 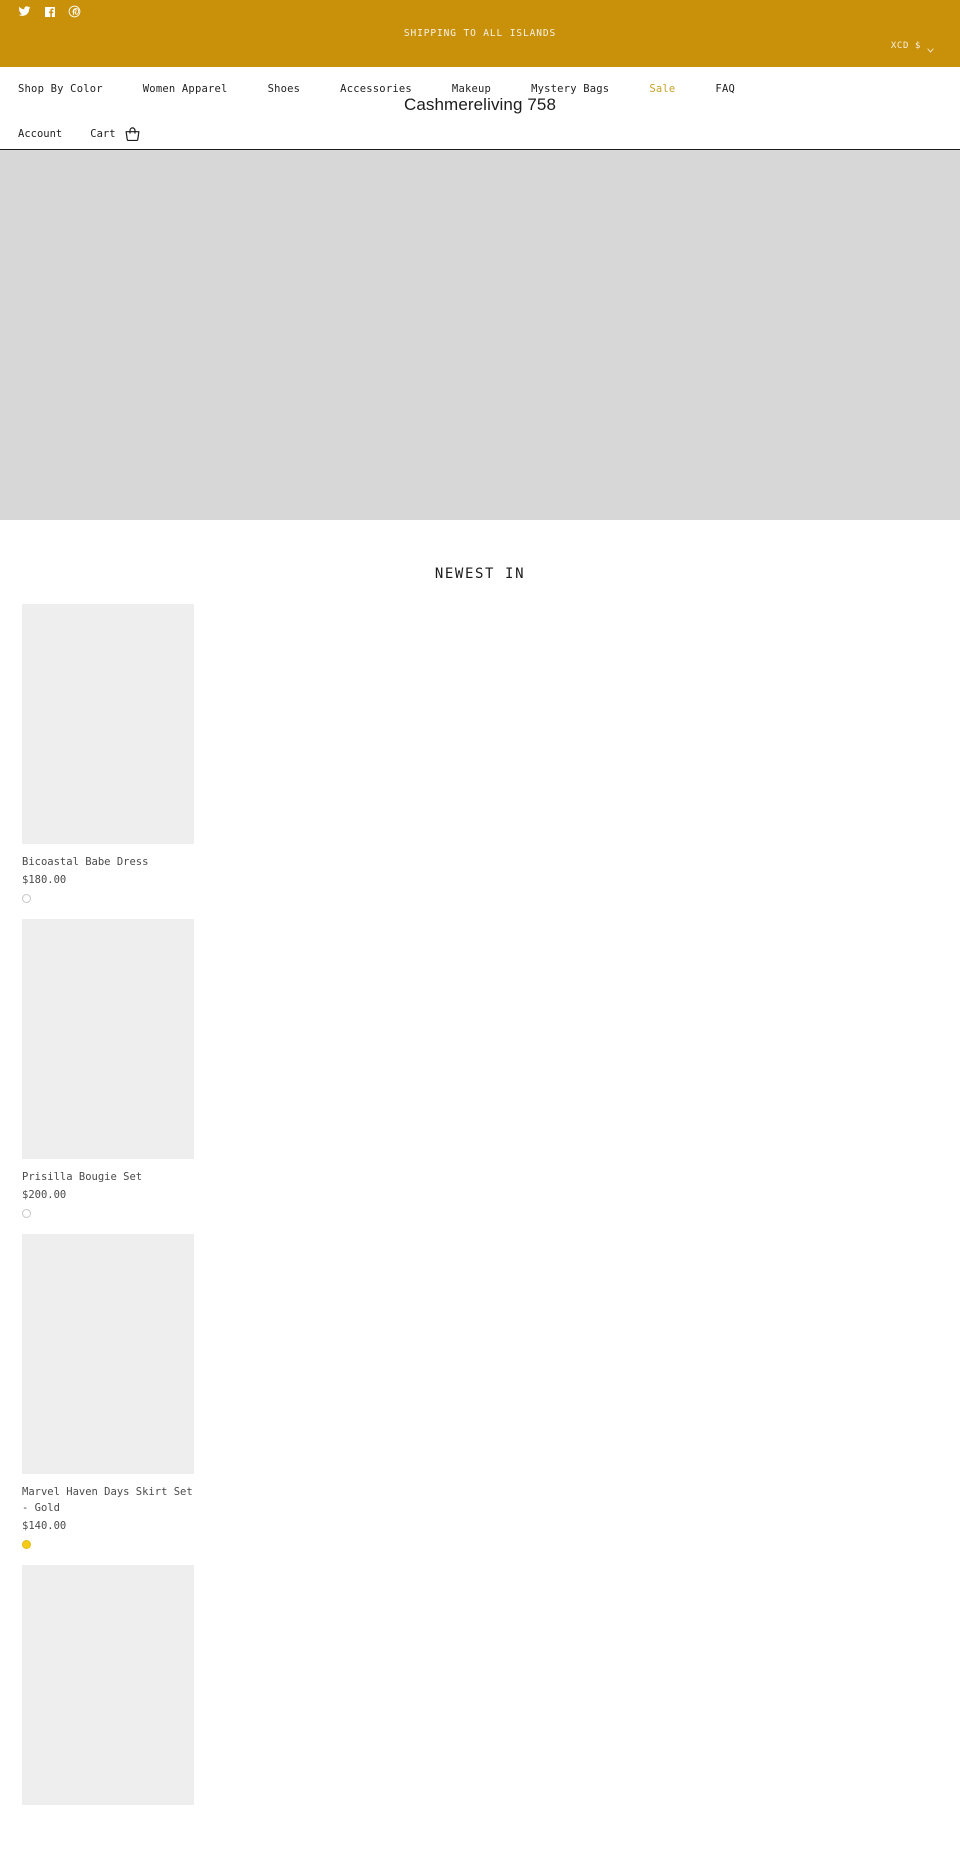 What do you see at coordinates (40, 134) in the screenshot?
I see `account-link: Account` at bounding box center [40, 134].